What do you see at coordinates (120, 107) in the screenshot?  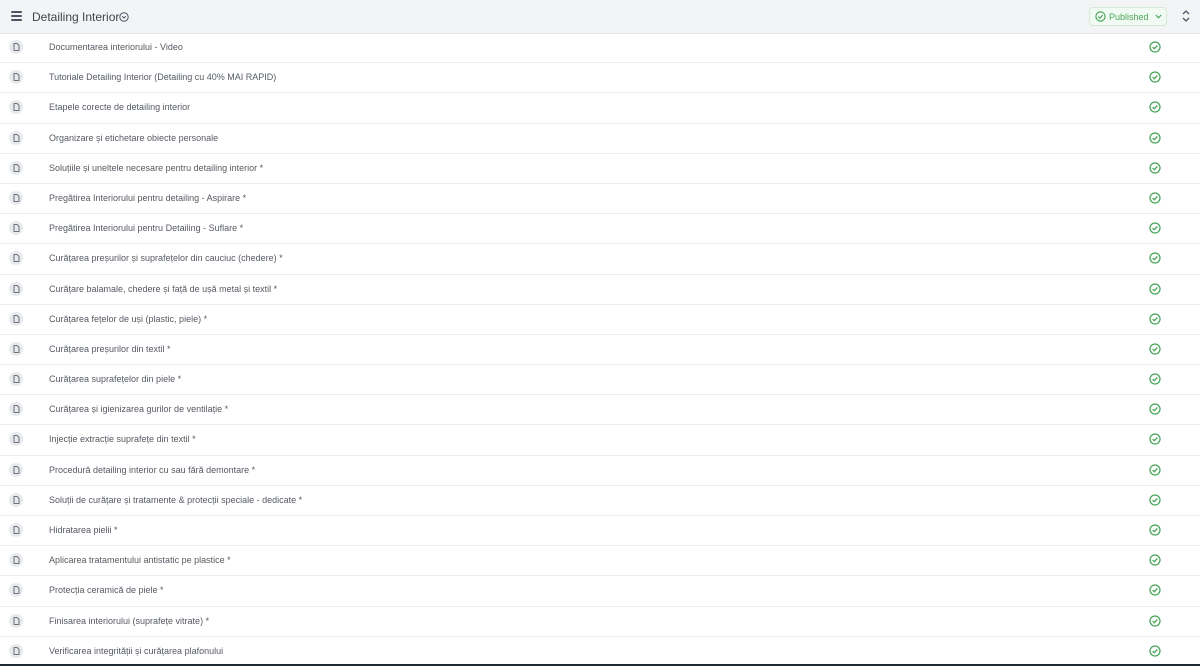 I see `lesson-title: Etapele corecte de detailing interior` at bounding box center [120, 107].